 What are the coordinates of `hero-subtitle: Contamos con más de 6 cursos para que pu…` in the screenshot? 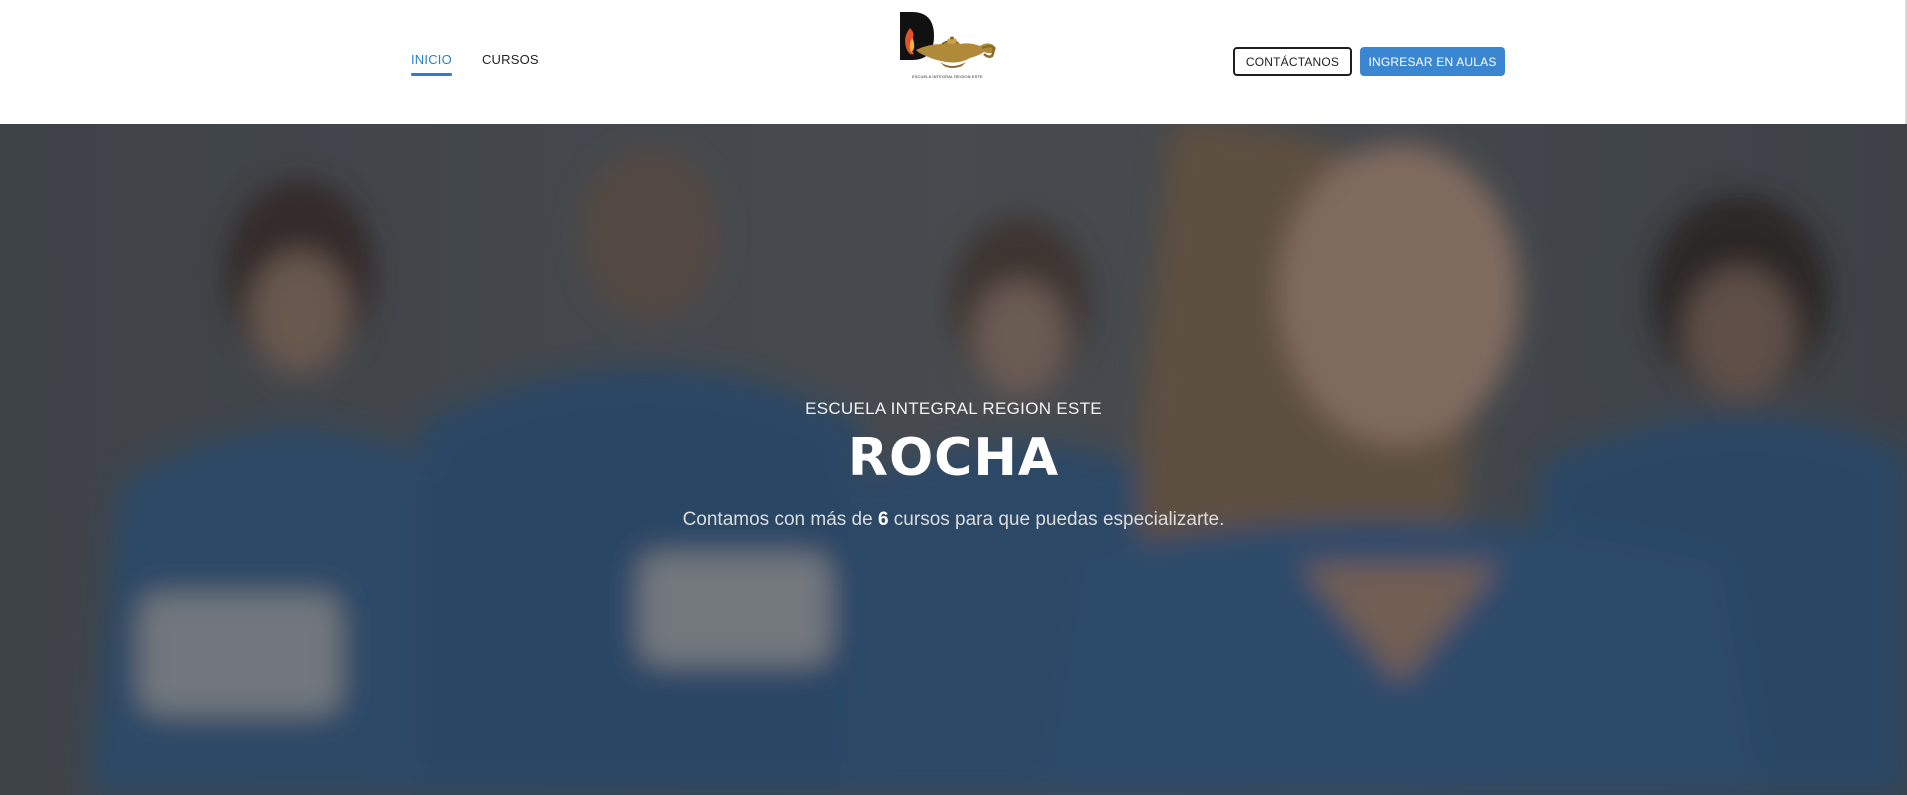 It's located at (953, 520).